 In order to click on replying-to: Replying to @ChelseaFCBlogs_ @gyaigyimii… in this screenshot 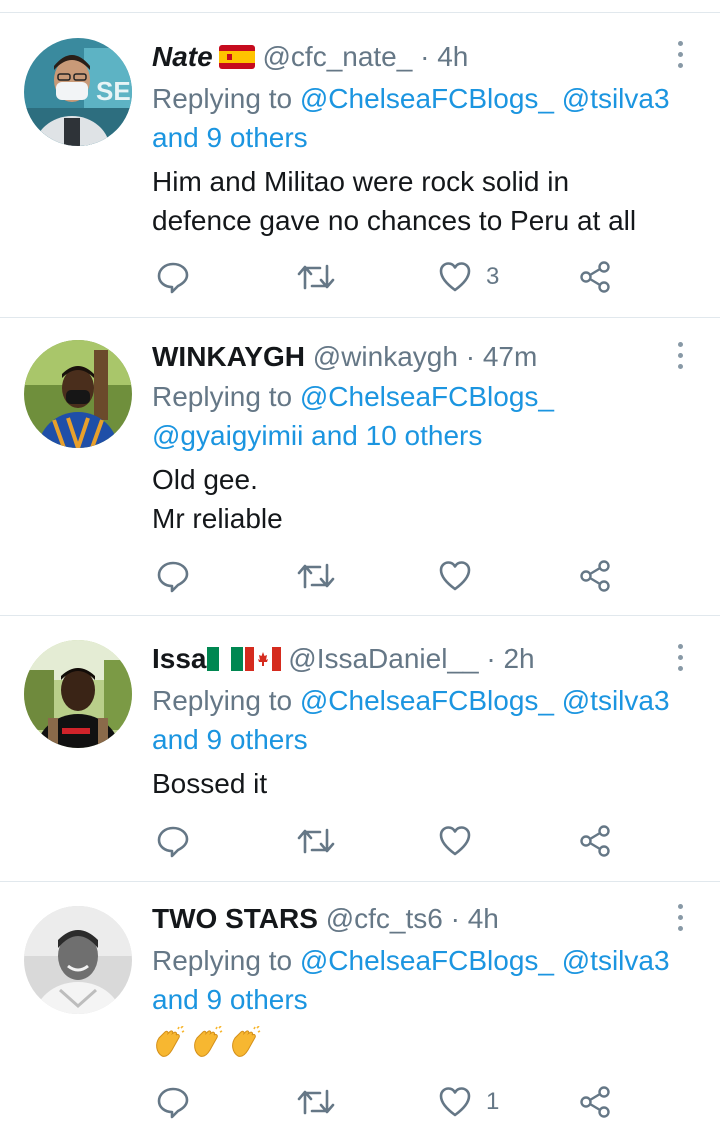, I will do `click(427, 416)`.